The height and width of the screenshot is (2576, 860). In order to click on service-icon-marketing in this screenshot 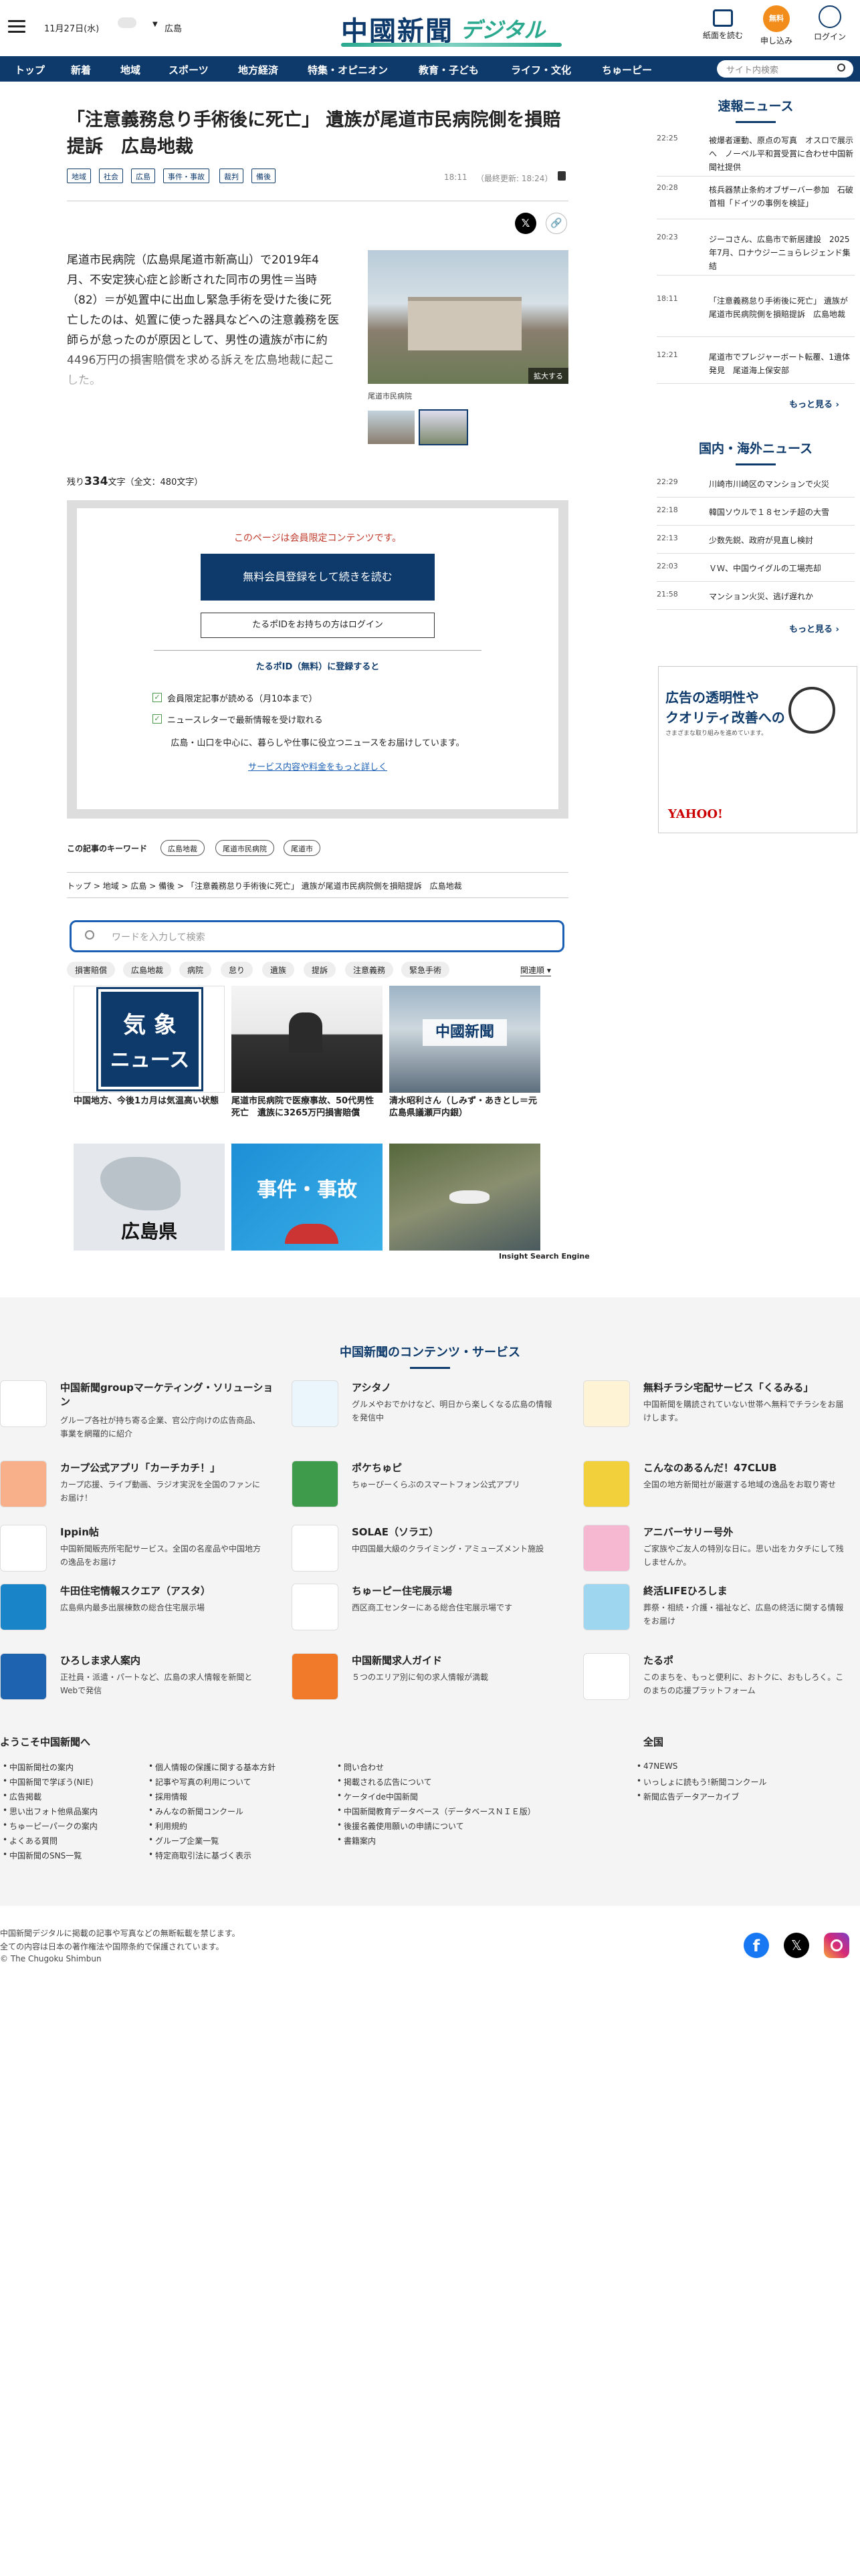, I will do `click(23, 1403)`.